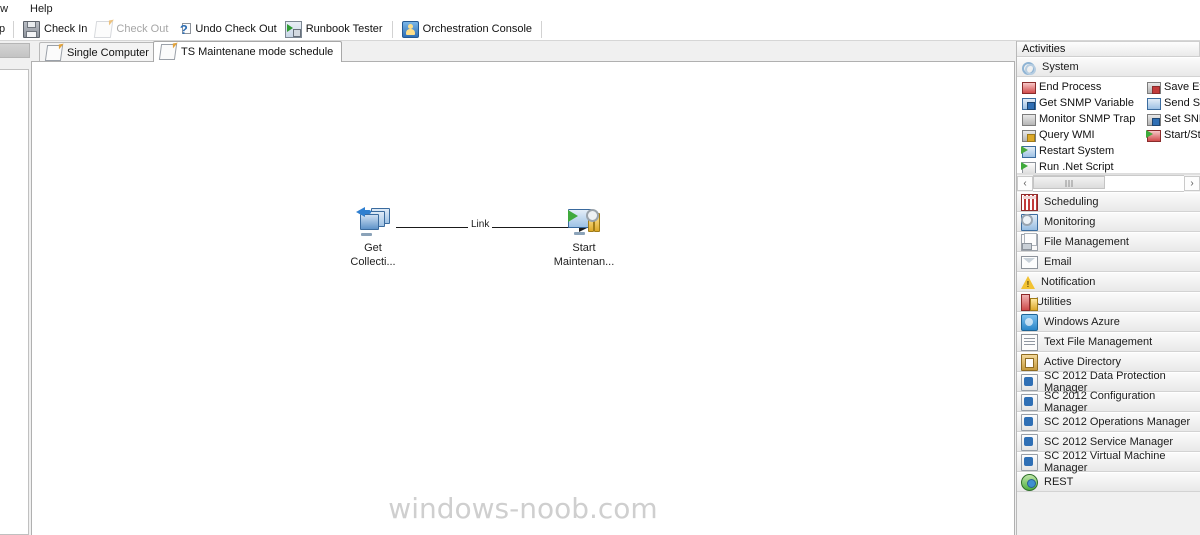  What do you see at coordinates (248, 51) in the screenshot?
I see `tab-ts-maintenance-mode-schedule: TS Maintenane mode schedule` at bounding box center [248, 51].